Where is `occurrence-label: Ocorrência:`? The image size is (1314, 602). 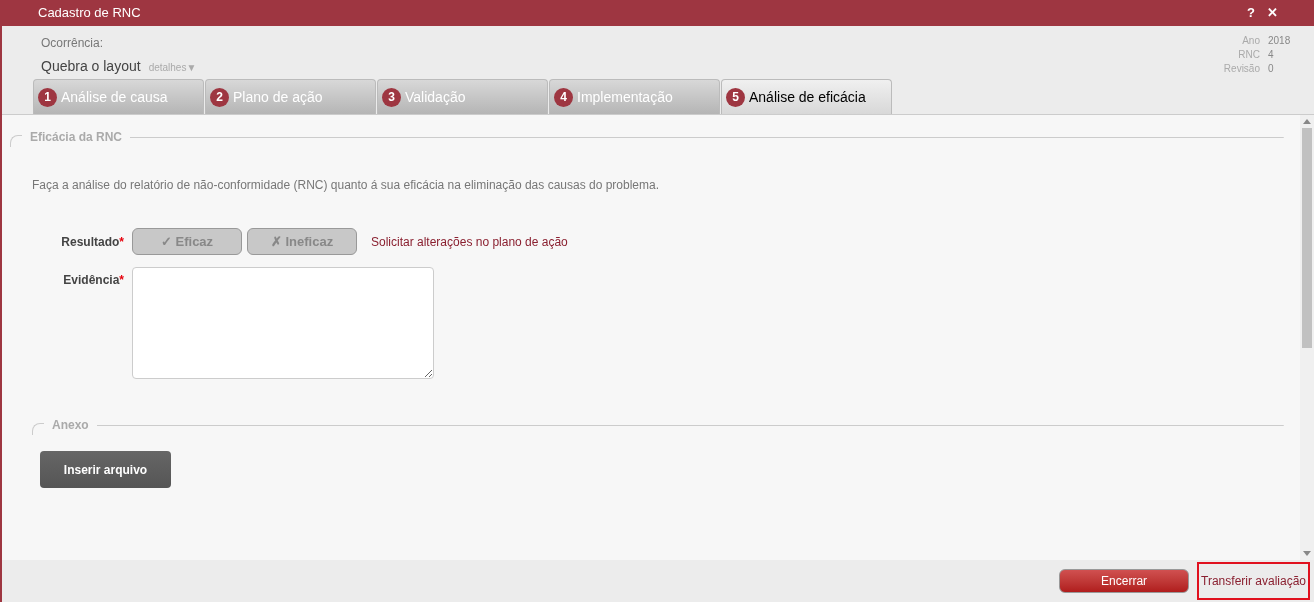 occurrence-label: Ocorrência: is located at coordinates (73, 43).